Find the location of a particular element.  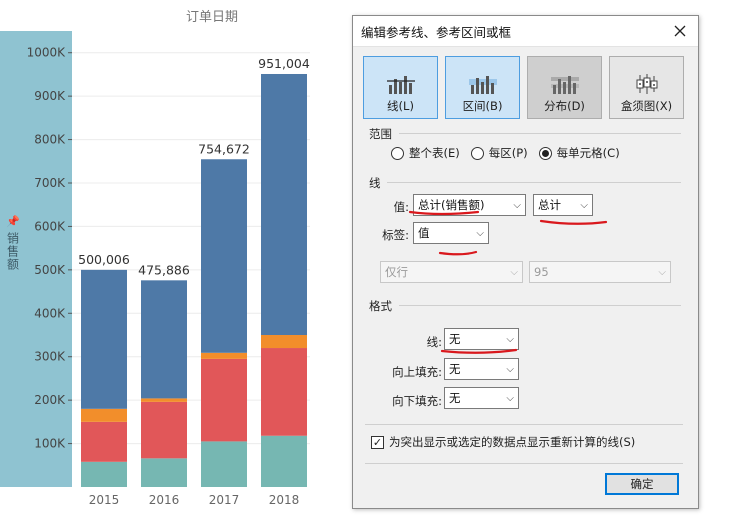

tooltip-mode-selected: 仅行 is located at coordinates (396, 272).